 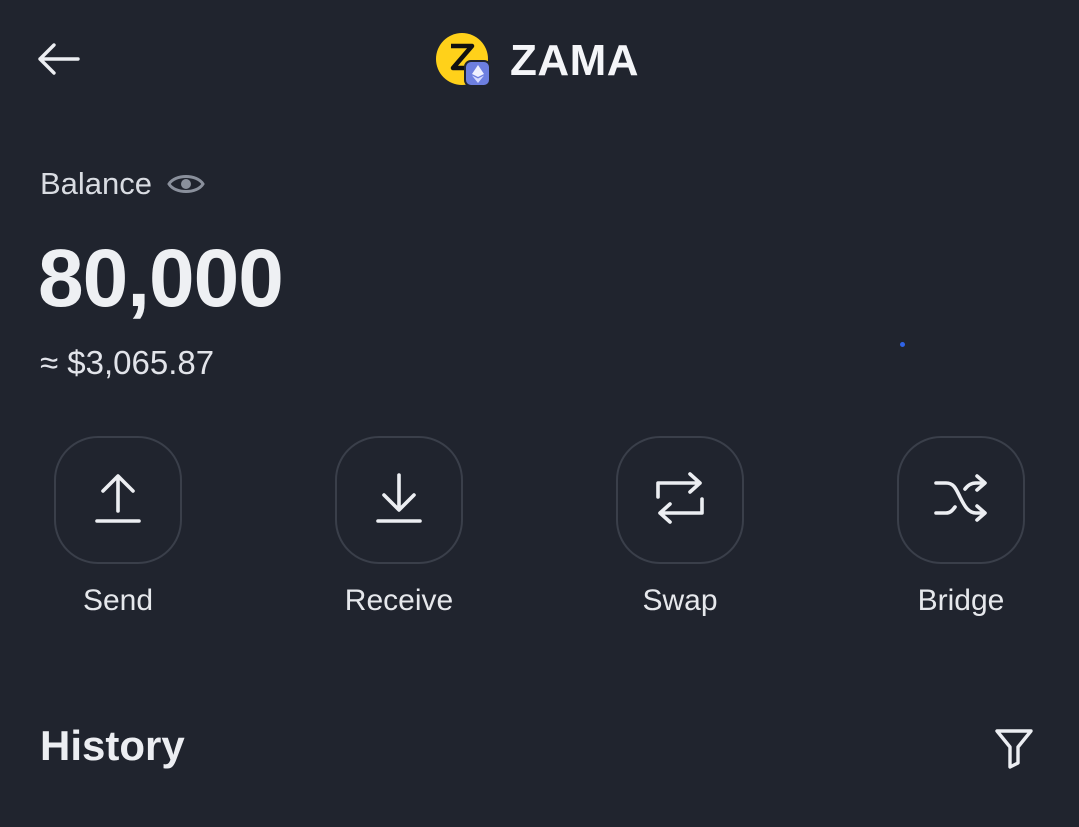 I want to click on swap-button: Swap, so click(x=680, y=527).